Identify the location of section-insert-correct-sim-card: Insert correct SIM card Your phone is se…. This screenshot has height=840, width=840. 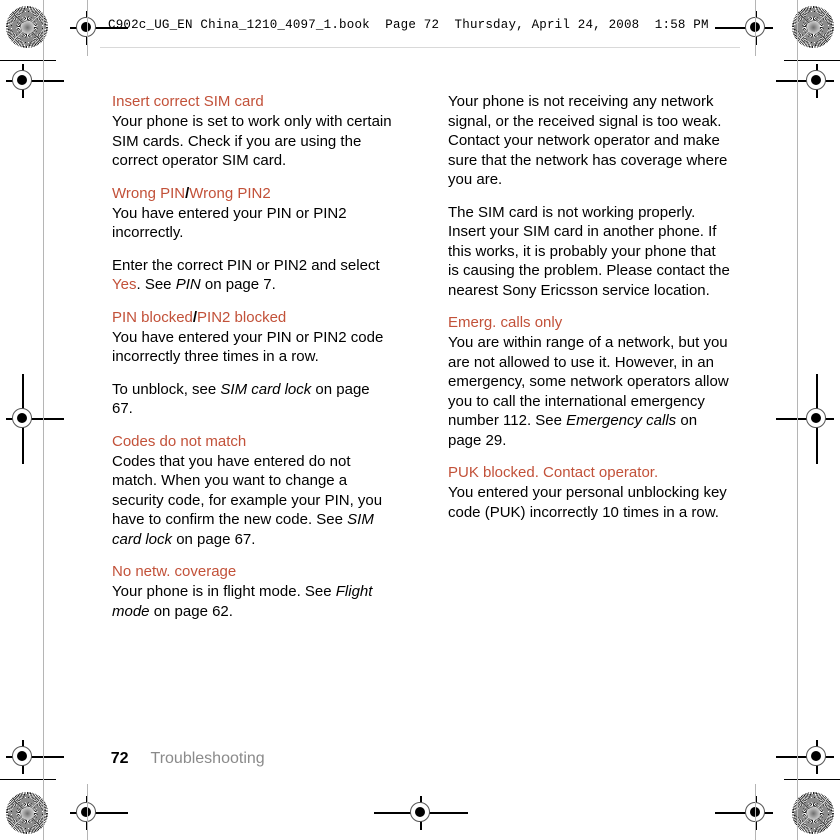
(253, 131).